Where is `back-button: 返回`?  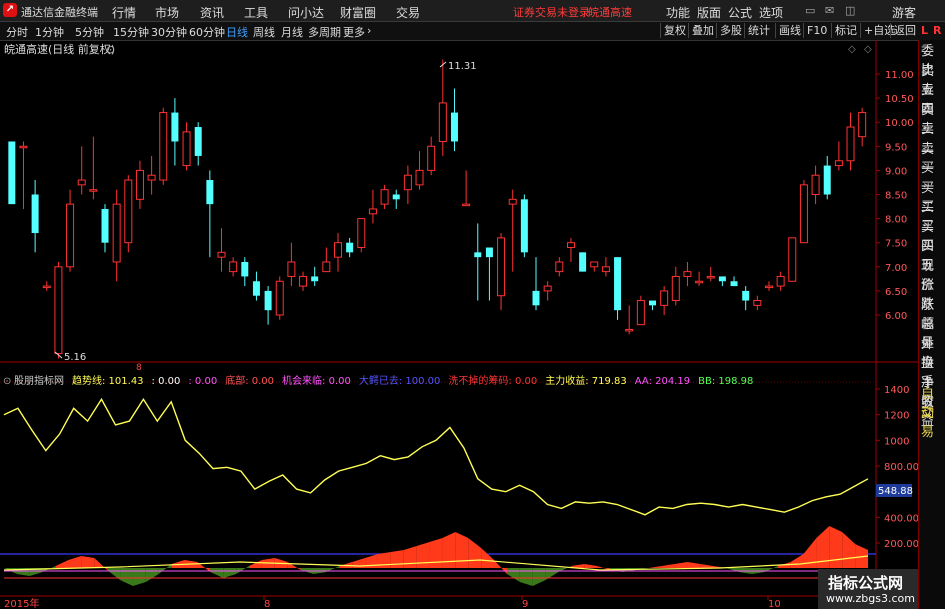
back-button: 返回 is located at coordinates (904, 30).